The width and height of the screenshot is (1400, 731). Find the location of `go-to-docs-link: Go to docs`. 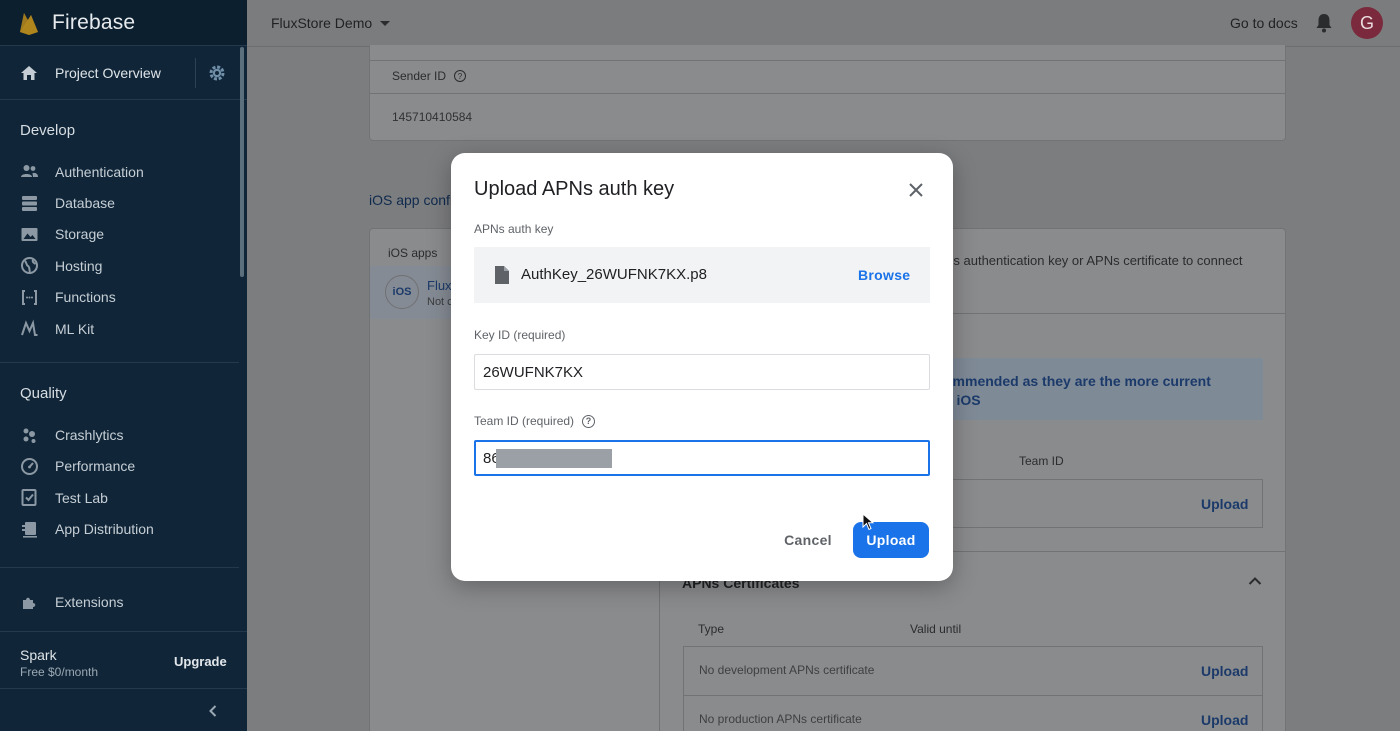

go-to-docs-link: Go to docs is located at coordinates (1264, 23).